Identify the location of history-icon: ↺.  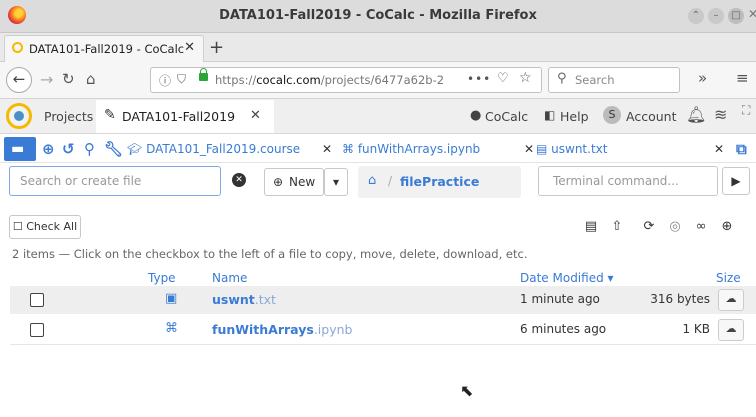
(68, 149).